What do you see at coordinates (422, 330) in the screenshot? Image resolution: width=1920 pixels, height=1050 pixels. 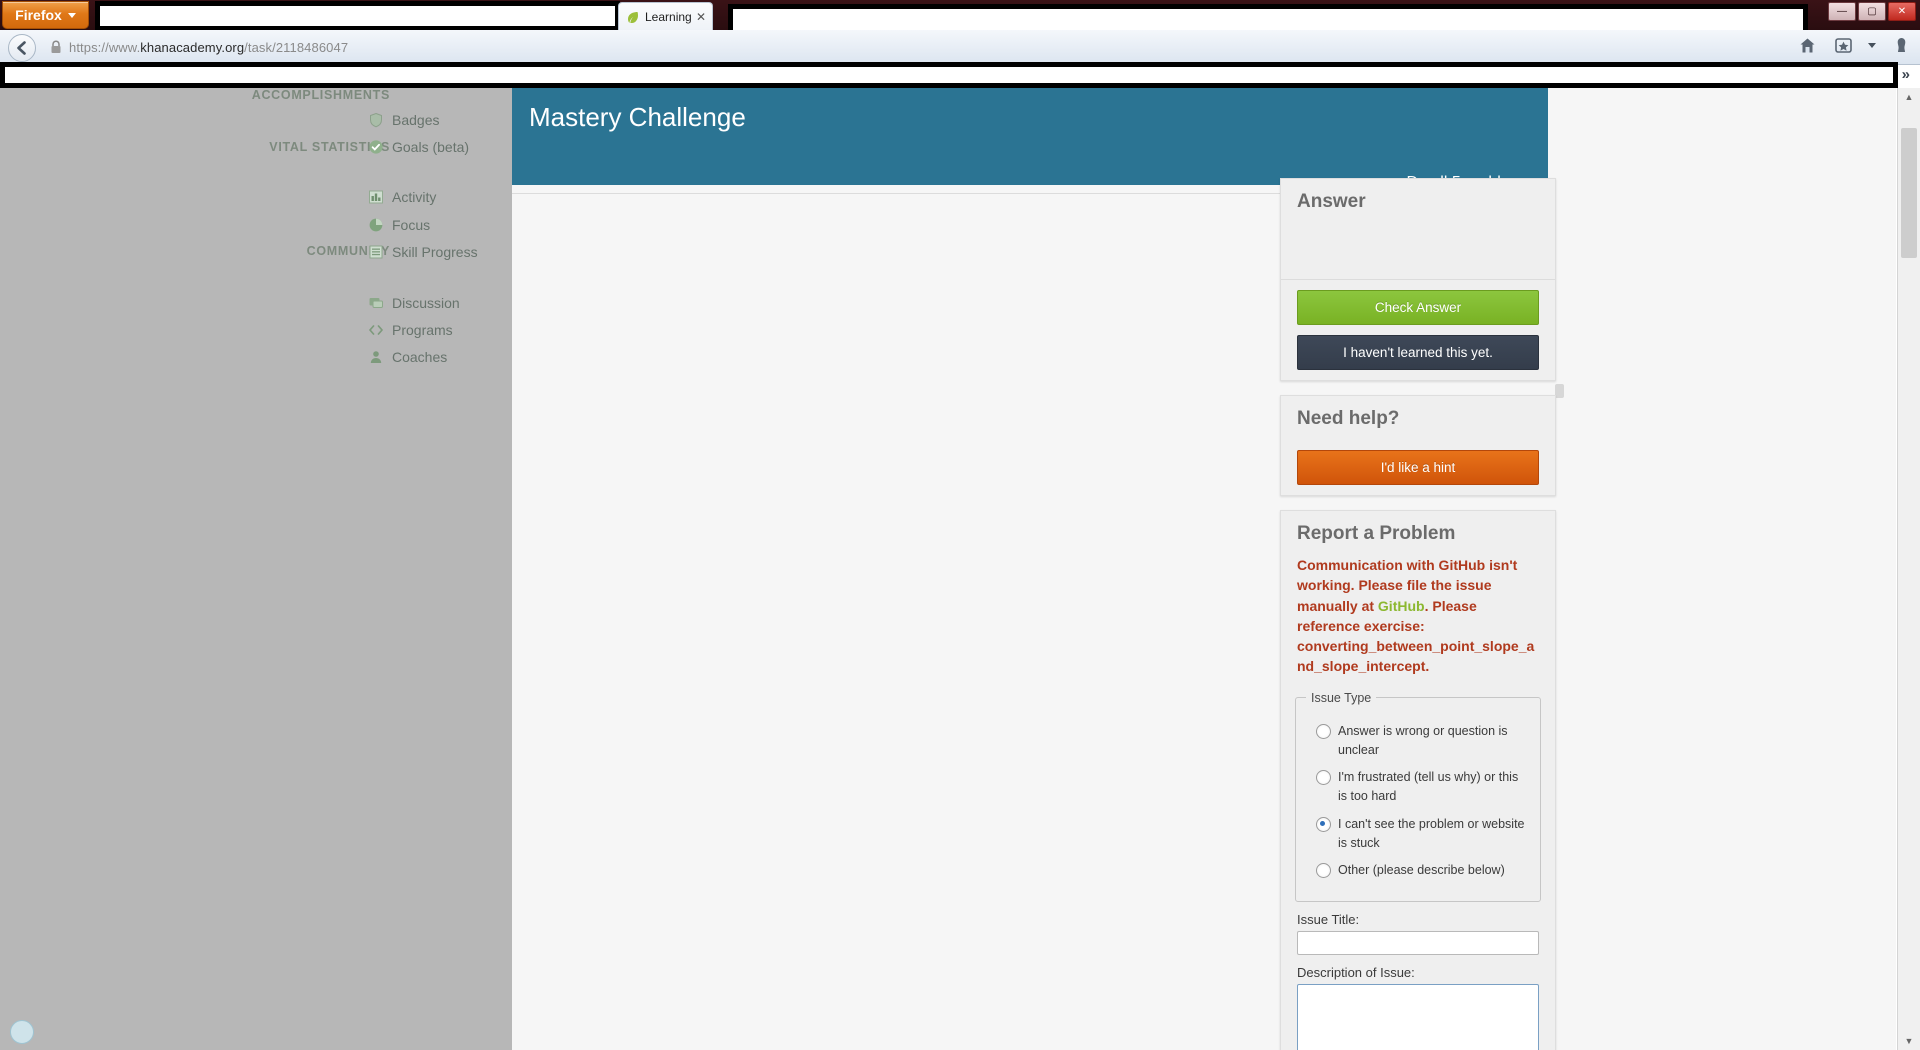 I see `sidebar-item-label: Programs` at bounding box center [422, 330].